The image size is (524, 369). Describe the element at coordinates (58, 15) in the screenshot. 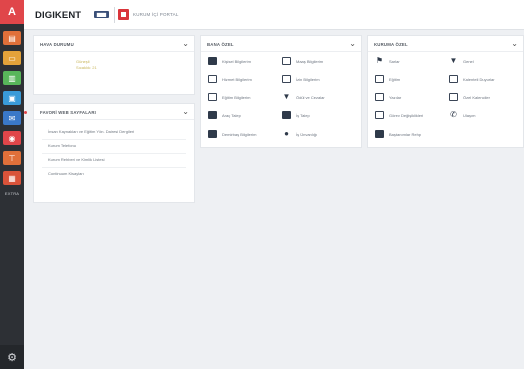

I see `brand-name: DIGIKENT` at that location.